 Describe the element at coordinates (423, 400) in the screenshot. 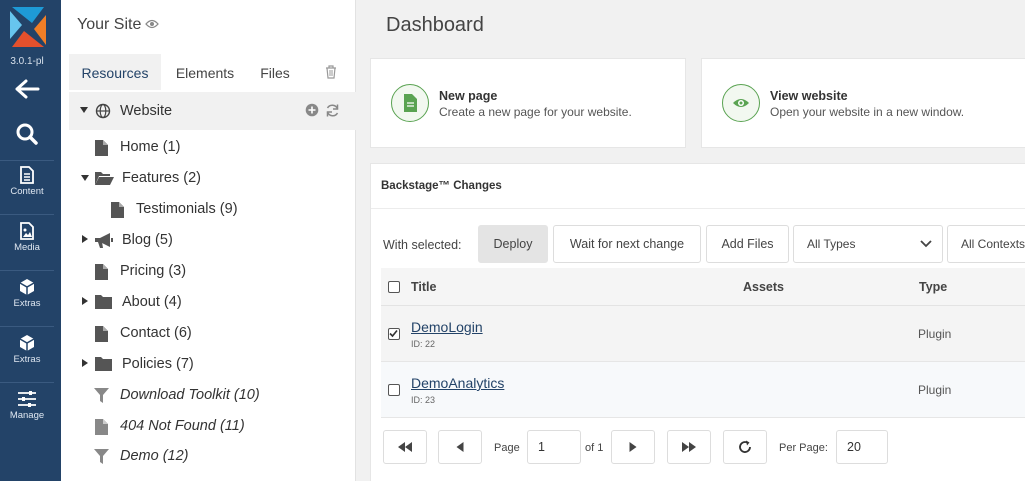

I see `row-id: ID: 23` at that location.